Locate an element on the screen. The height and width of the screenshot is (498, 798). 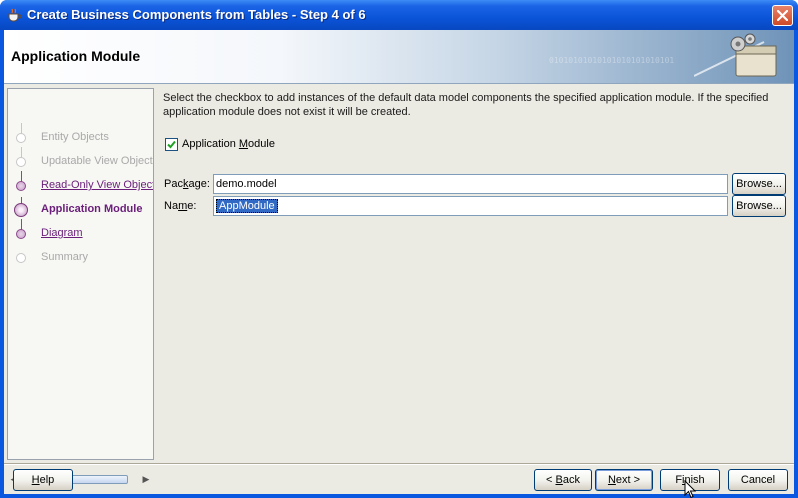
coffee-cup-icon is located at coordinates (15, 15).